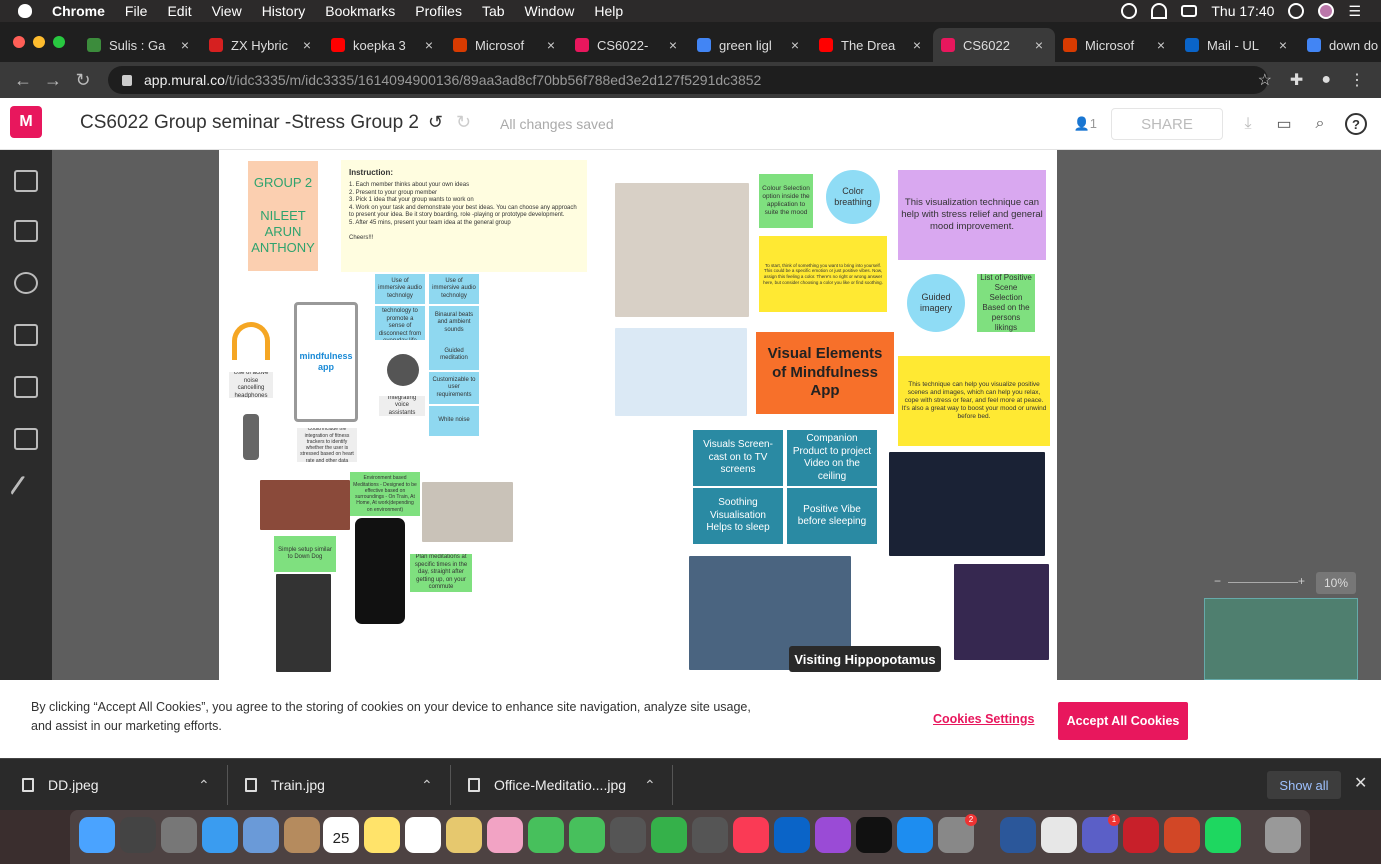 The height and width of the screenshot is (864, 1381). I want to click on menu-view: View, so click(227, 11).